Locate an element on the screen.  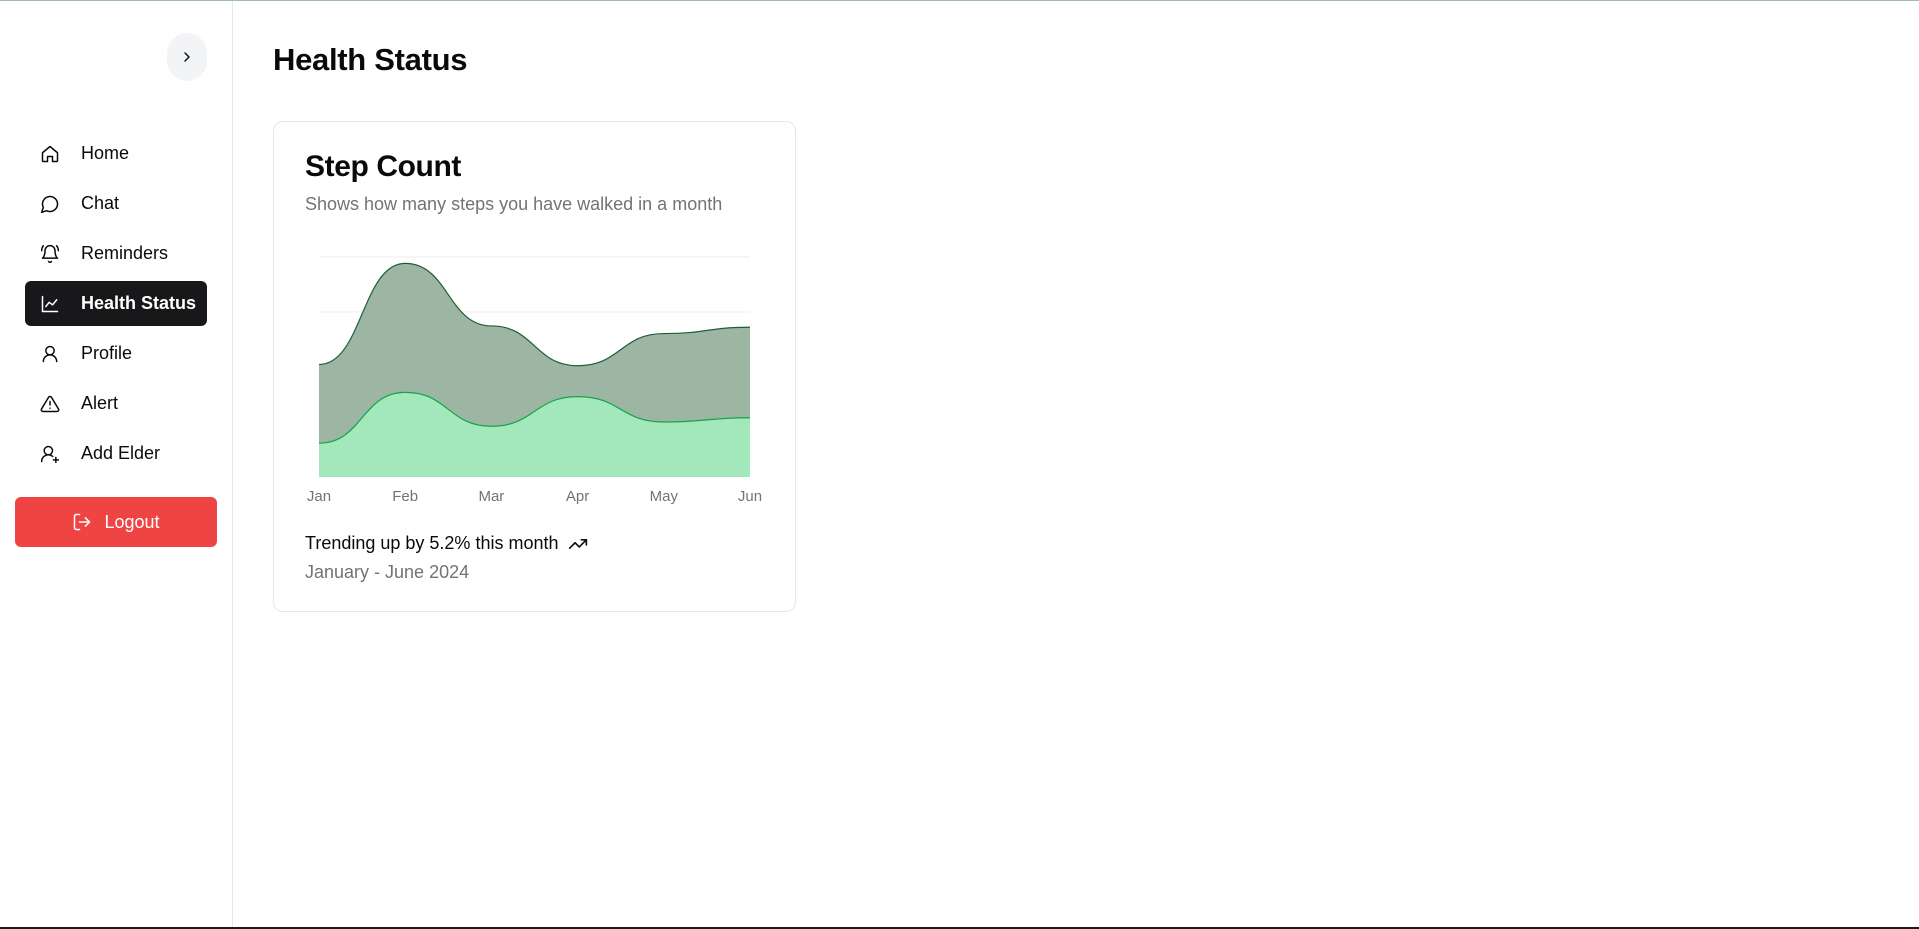
date-range: January - June 2024 is located at coordinates (387, 572).